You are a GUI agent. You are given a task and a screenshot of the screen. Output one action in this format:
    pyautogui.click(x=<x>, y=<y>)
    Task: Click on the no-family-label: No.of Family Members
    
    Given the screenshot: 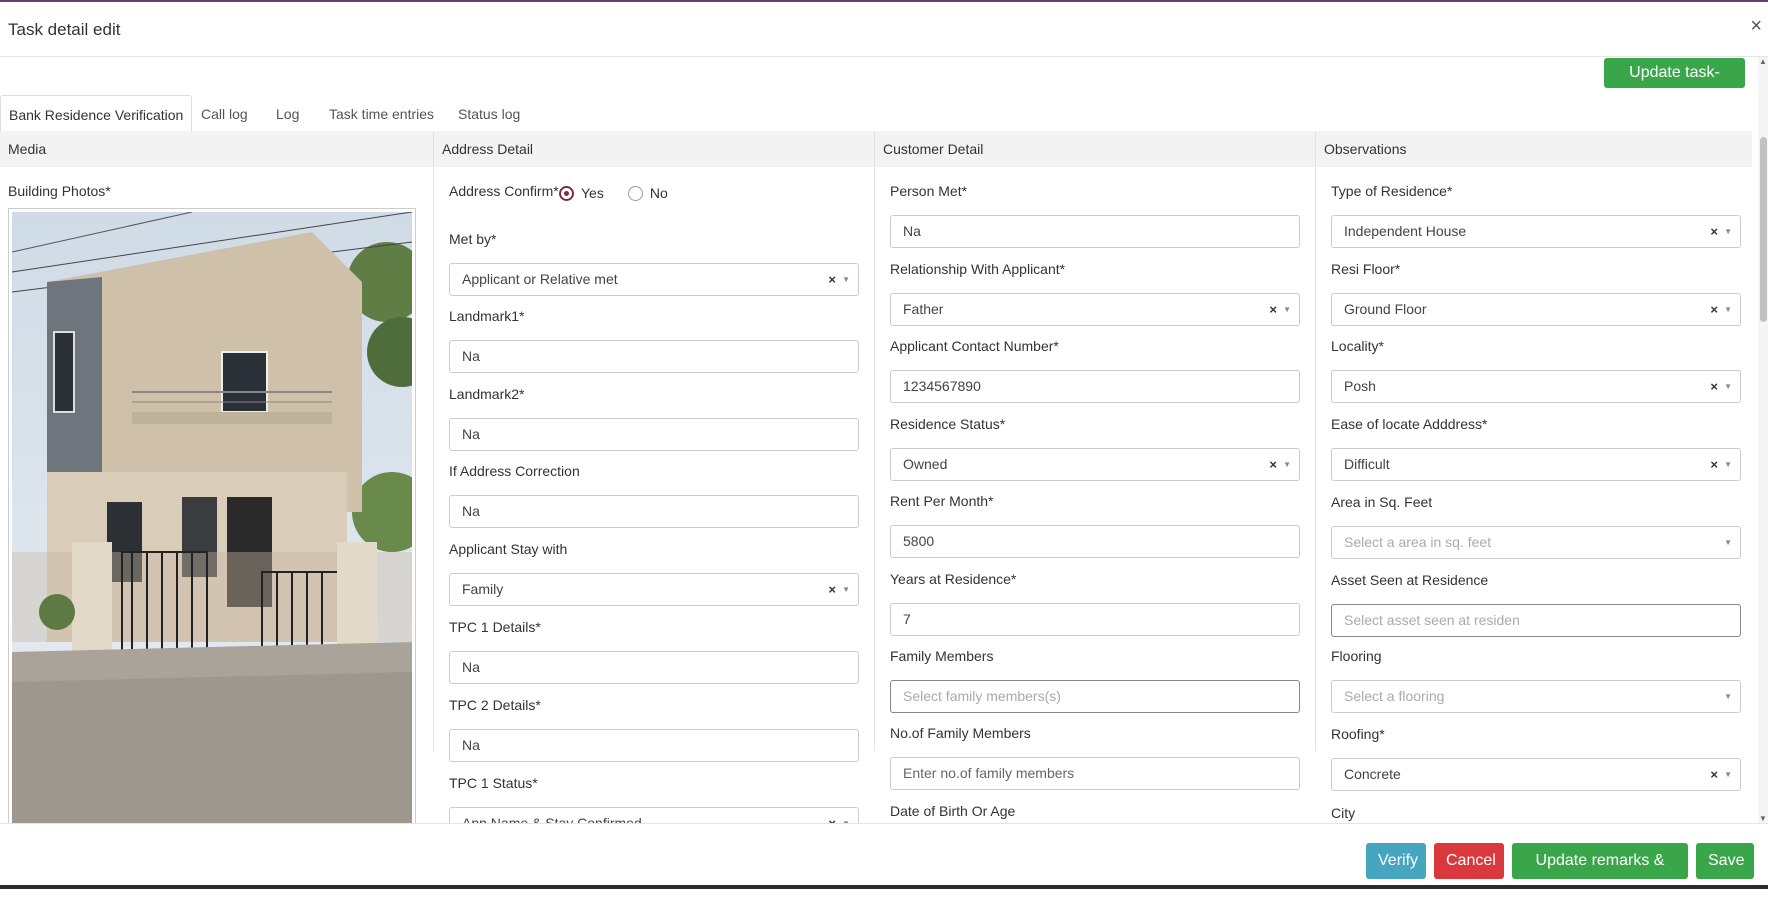 What is the action you would take?
    pyautogui.click(x=960, y=733)
    